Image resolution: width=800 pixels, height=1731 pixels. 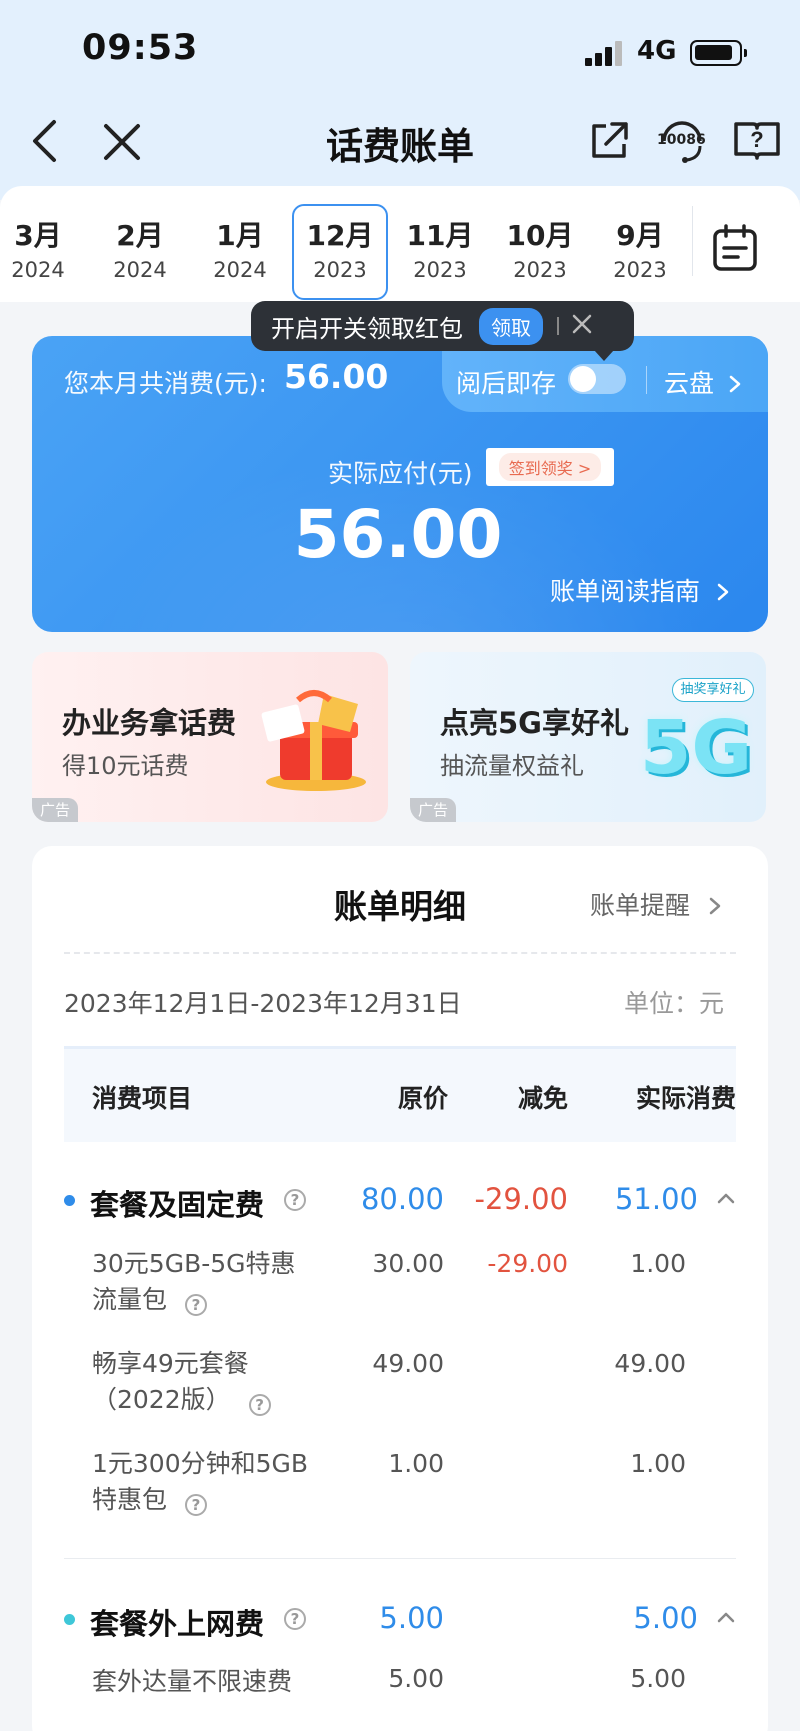 I want to click on section-original: 80.00, so click(x=402, y=1199).